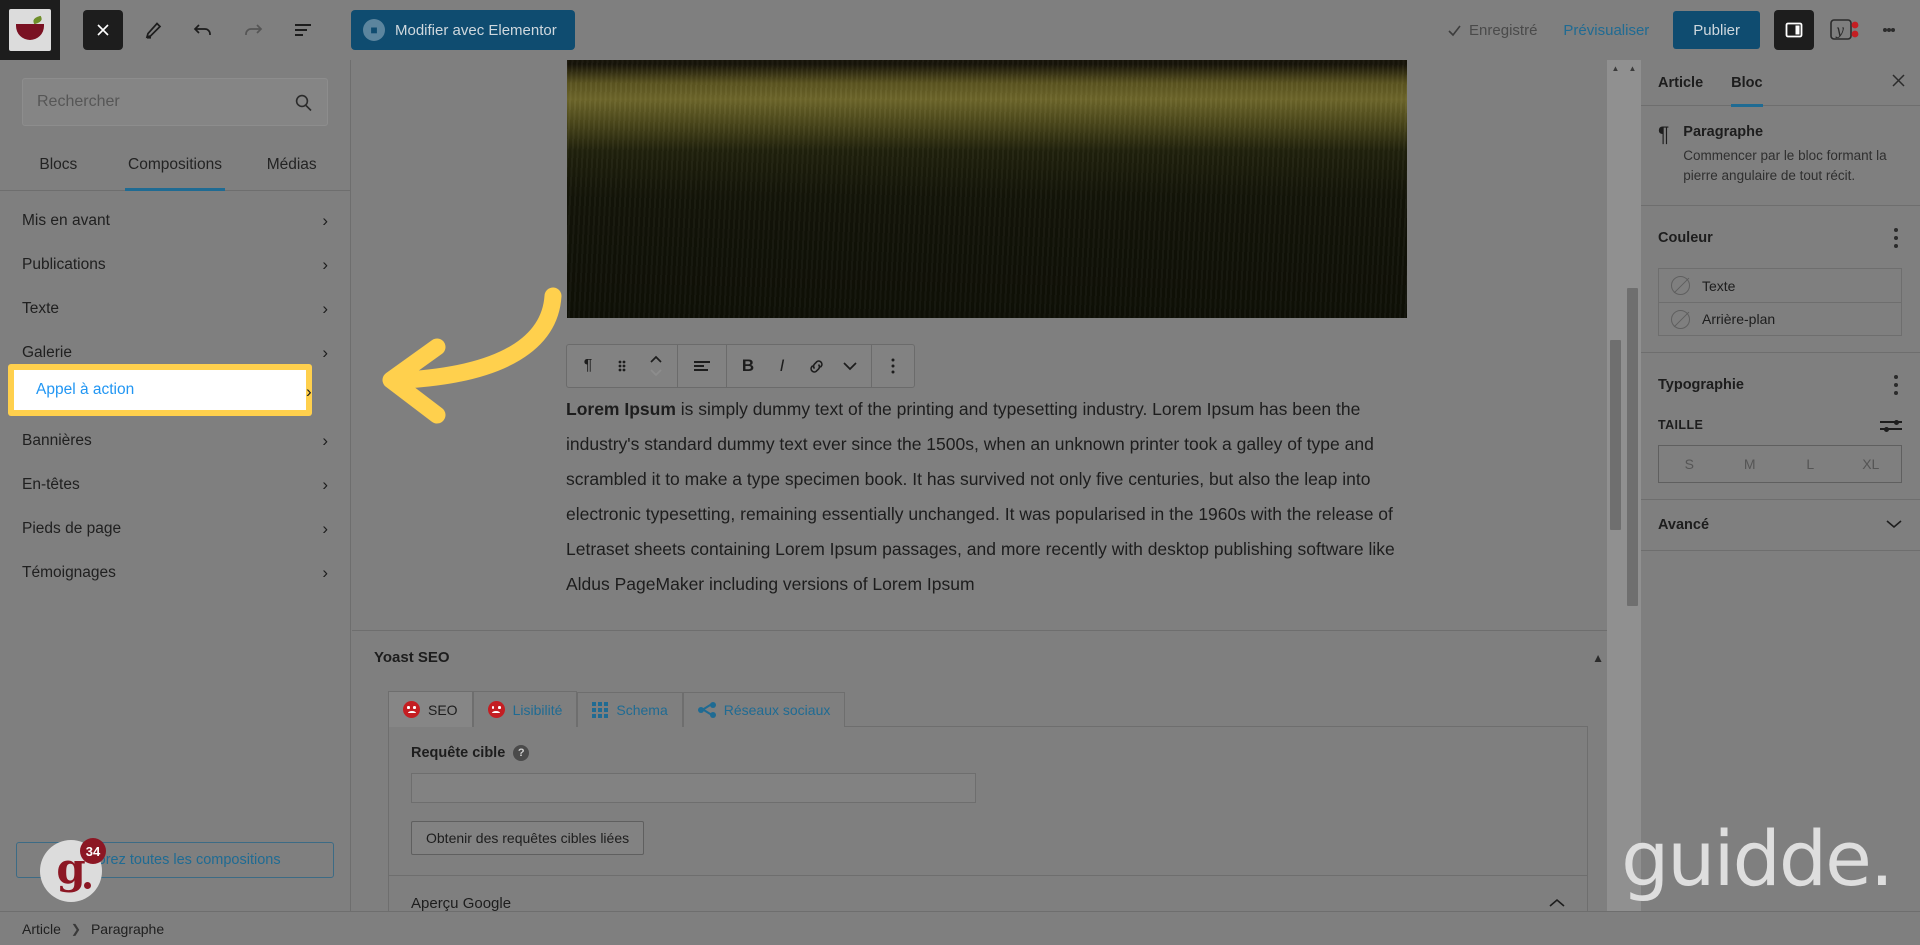 The height and width of the screenshot is (945, 1920). Describe the element at coordinates (782, 366) in the screenshot. I see `italic-icon: I` at that location.